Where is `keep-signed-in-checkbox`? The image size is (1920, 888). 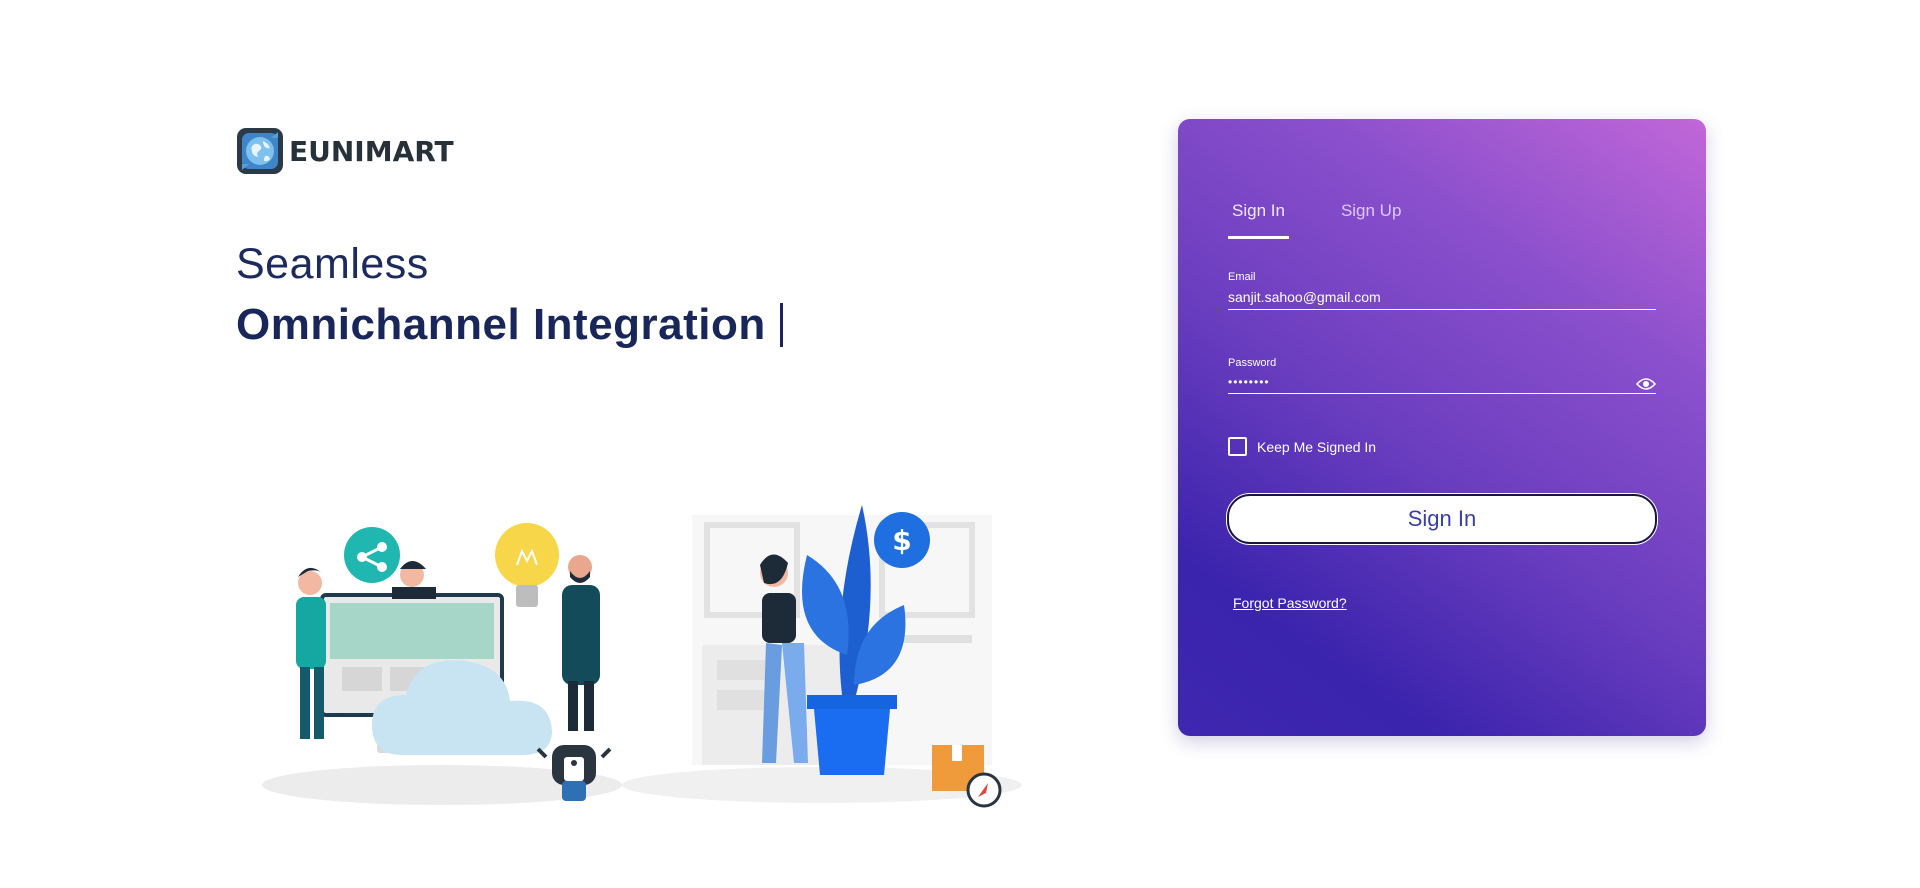
keep-signed-in-checkbox is located at coordinates (1237, 446).